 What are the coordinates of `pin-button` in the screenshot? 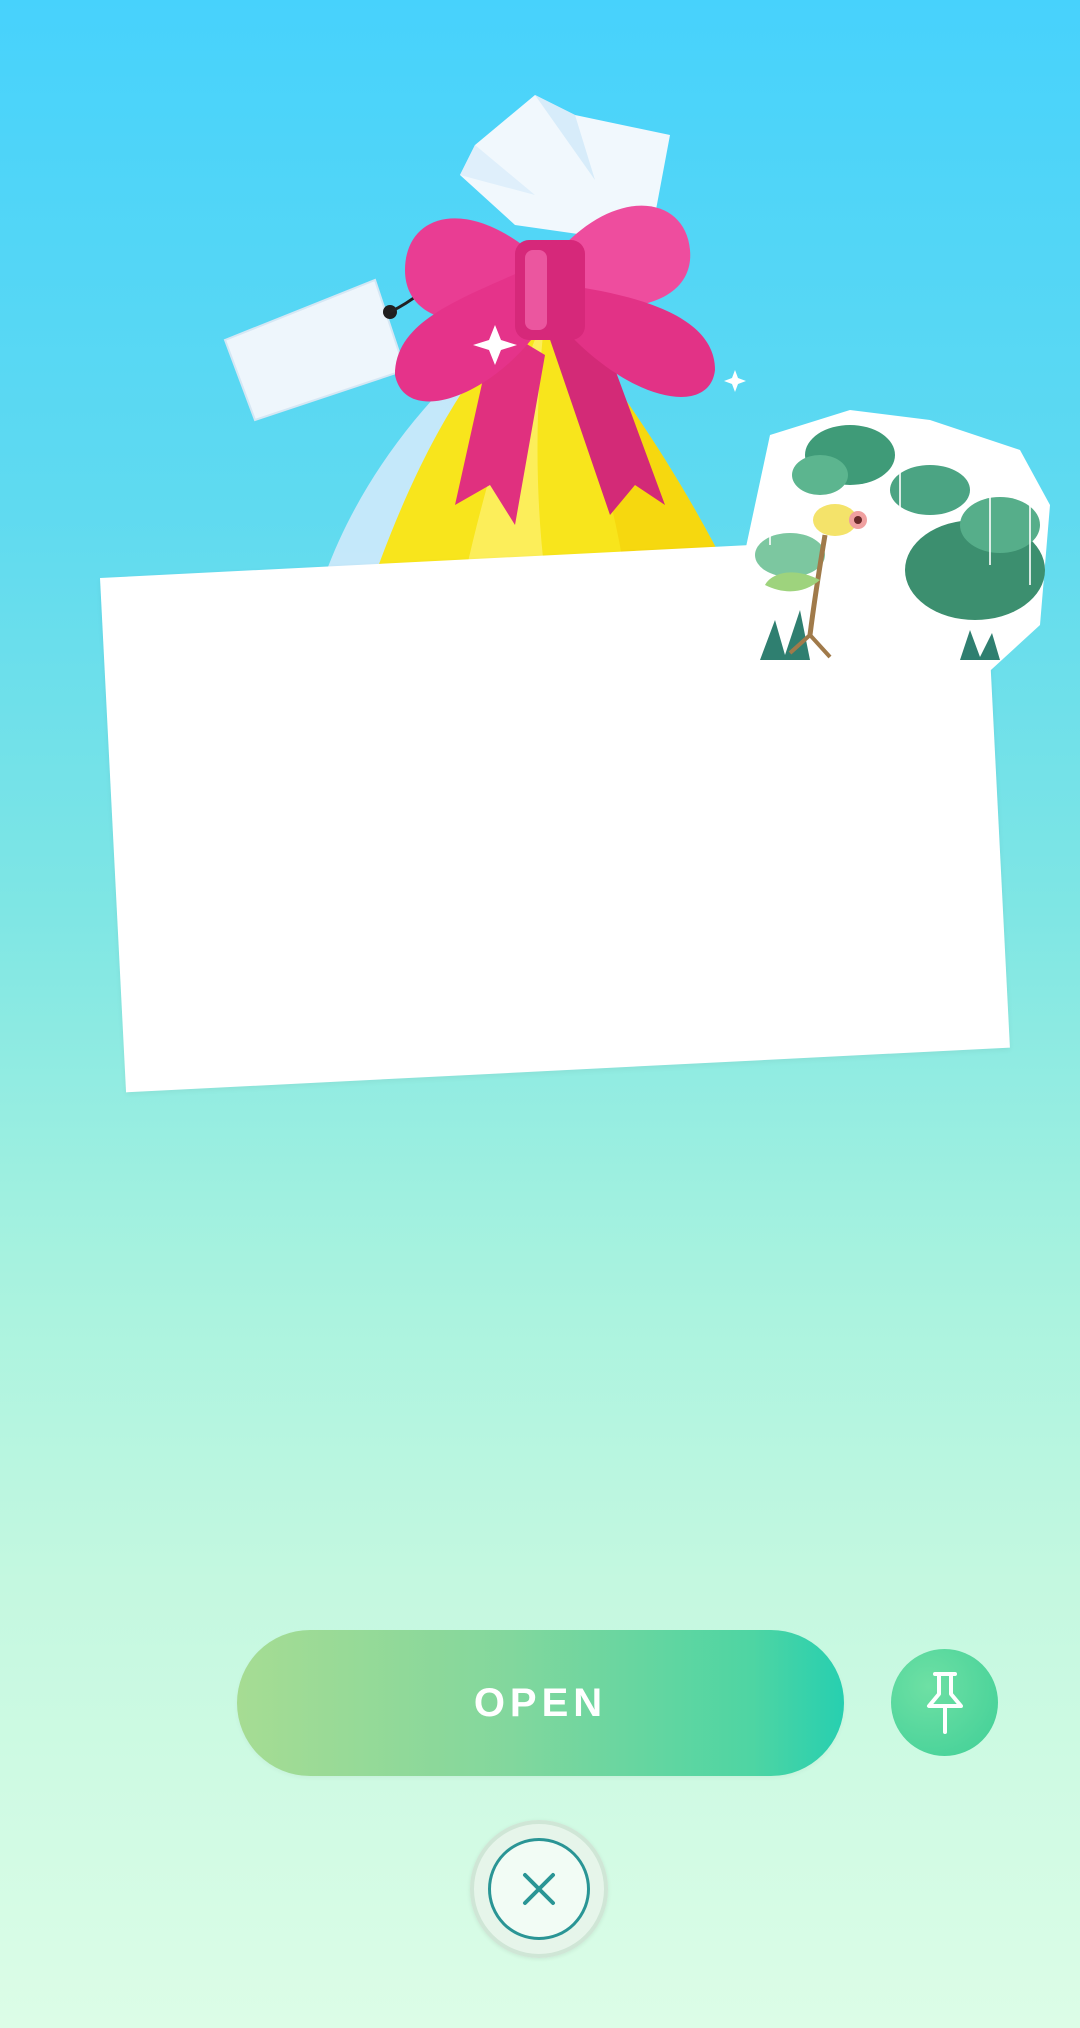 It's located at (944, 1702).